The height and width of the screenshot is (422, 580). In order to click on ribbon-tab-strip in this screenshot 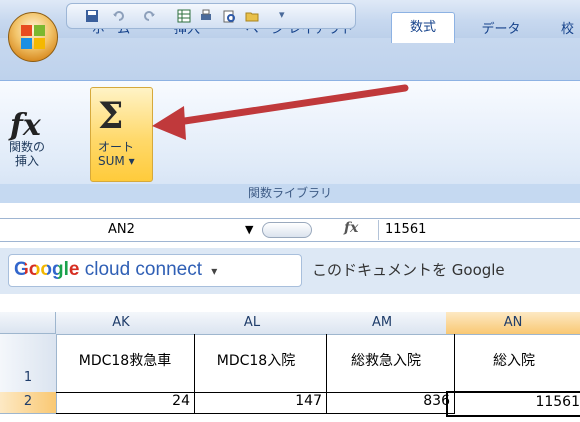, I will do `click(290, 59)`.